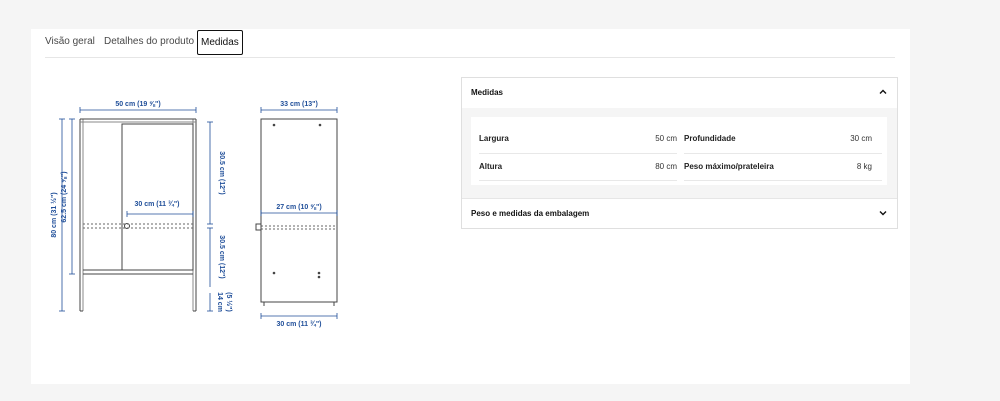  Describe the element at coordinates (861, 138) in the screenshot. I see `measure-value-depth: 30 cm` at that location.